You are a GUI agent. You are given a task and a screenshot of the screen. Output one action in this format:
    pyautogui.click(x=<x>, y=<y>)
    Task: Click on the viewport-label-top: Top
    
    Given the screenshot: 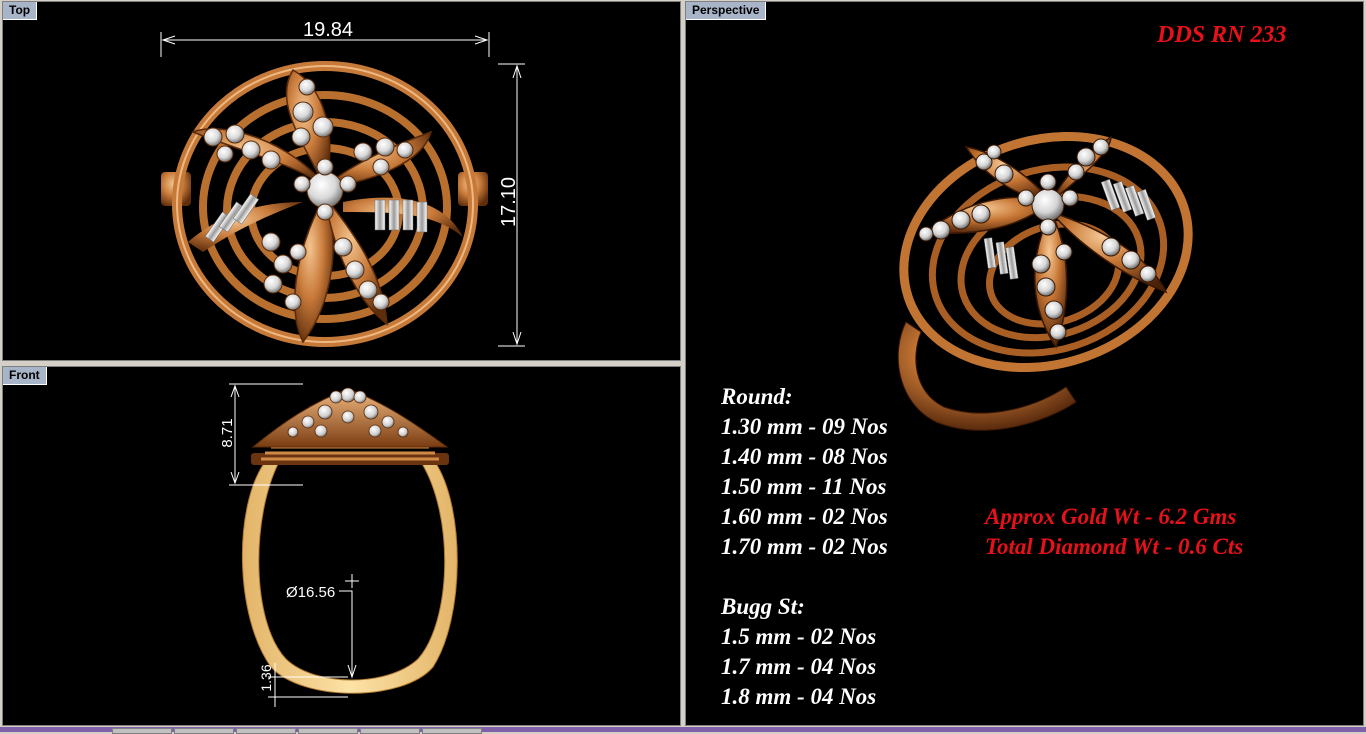 What is the action you would take?
    pyautogui.click(x=20, y=11)
    